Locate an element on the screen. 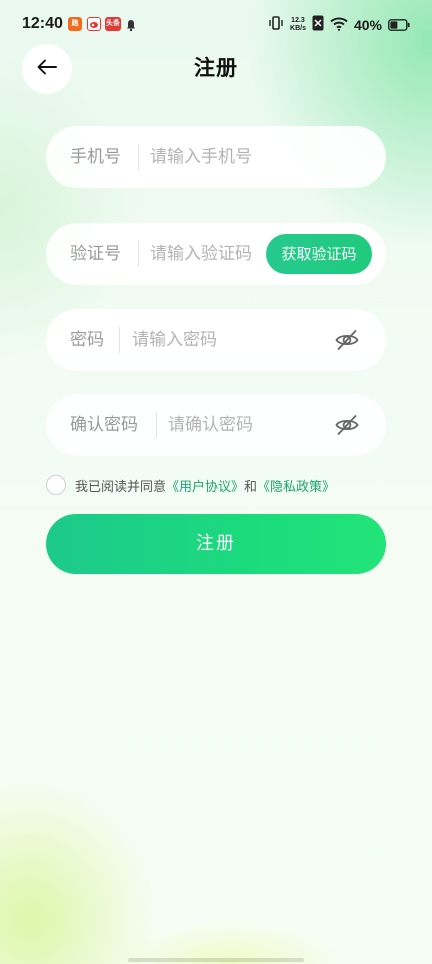 This screenshot has width=432, height=964. register-button: 注册 is located at coordinates (216, 544).